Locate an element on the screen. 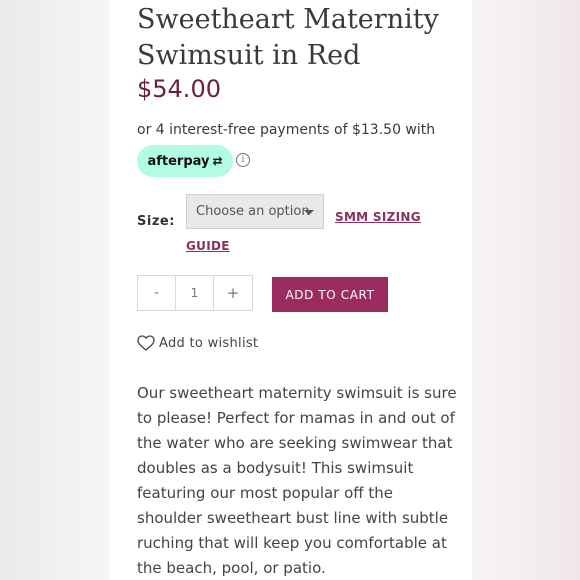  quantity-decrease-button: - is located at coordinates (157, 293).